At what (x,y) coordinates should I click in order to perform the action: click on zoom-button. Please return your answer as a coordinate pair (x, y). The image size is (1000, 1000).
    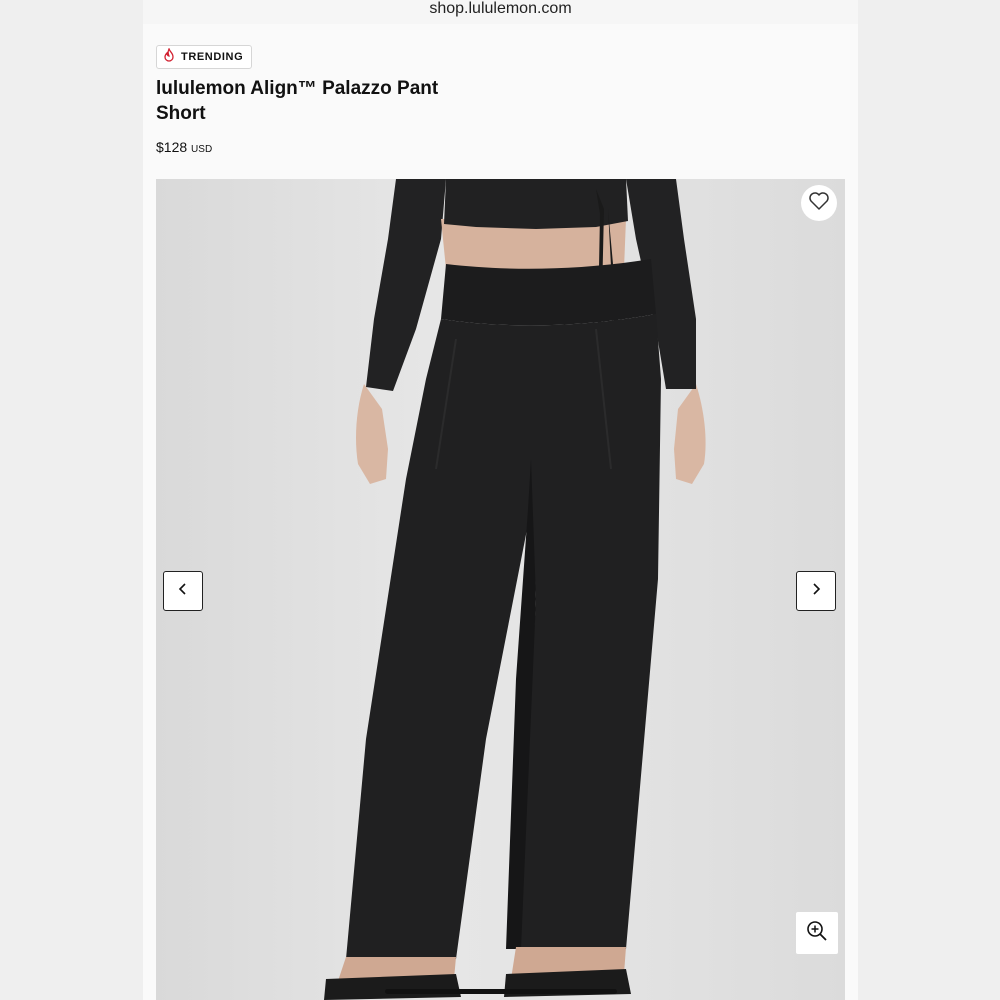
    Looking at the image, I should click on (817, 933).